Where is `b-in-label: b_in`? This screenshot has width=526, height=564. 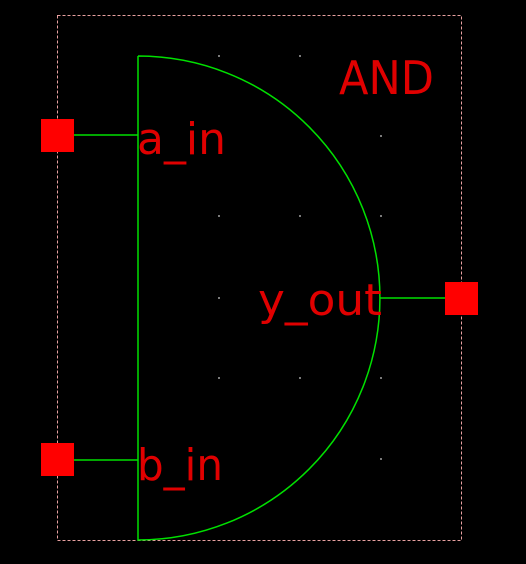
b-in-label: b_in is located at coordinates (180, 465).